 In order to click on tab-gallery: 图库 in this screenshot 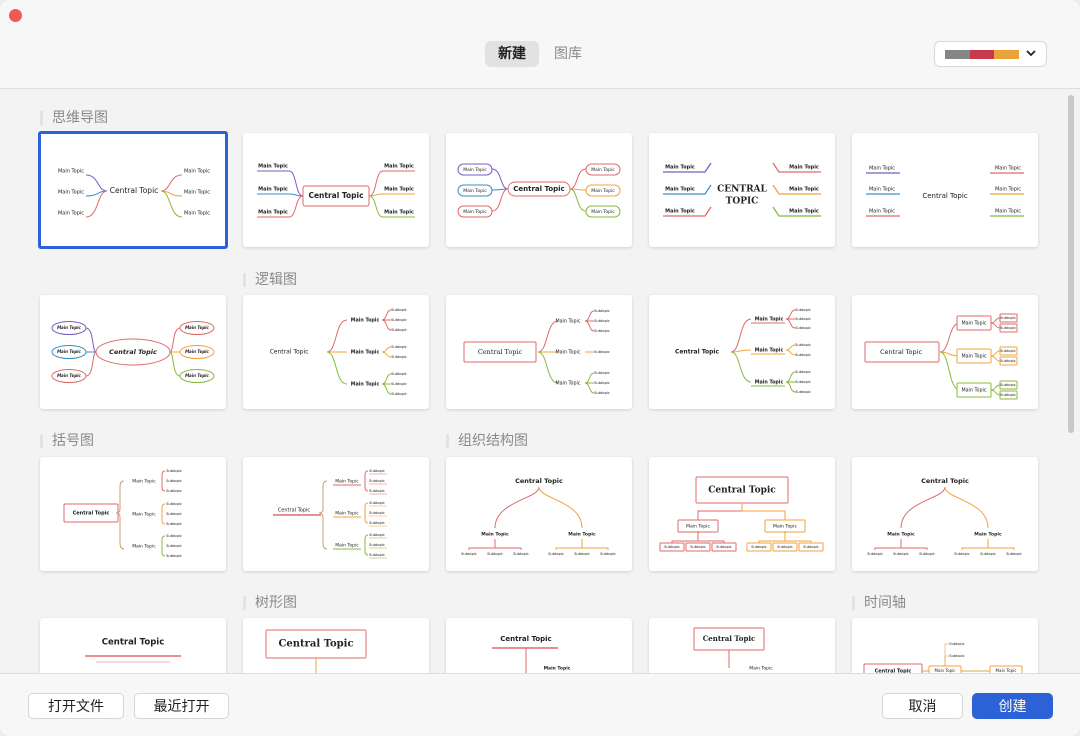, I will do `click(568, 54)`.